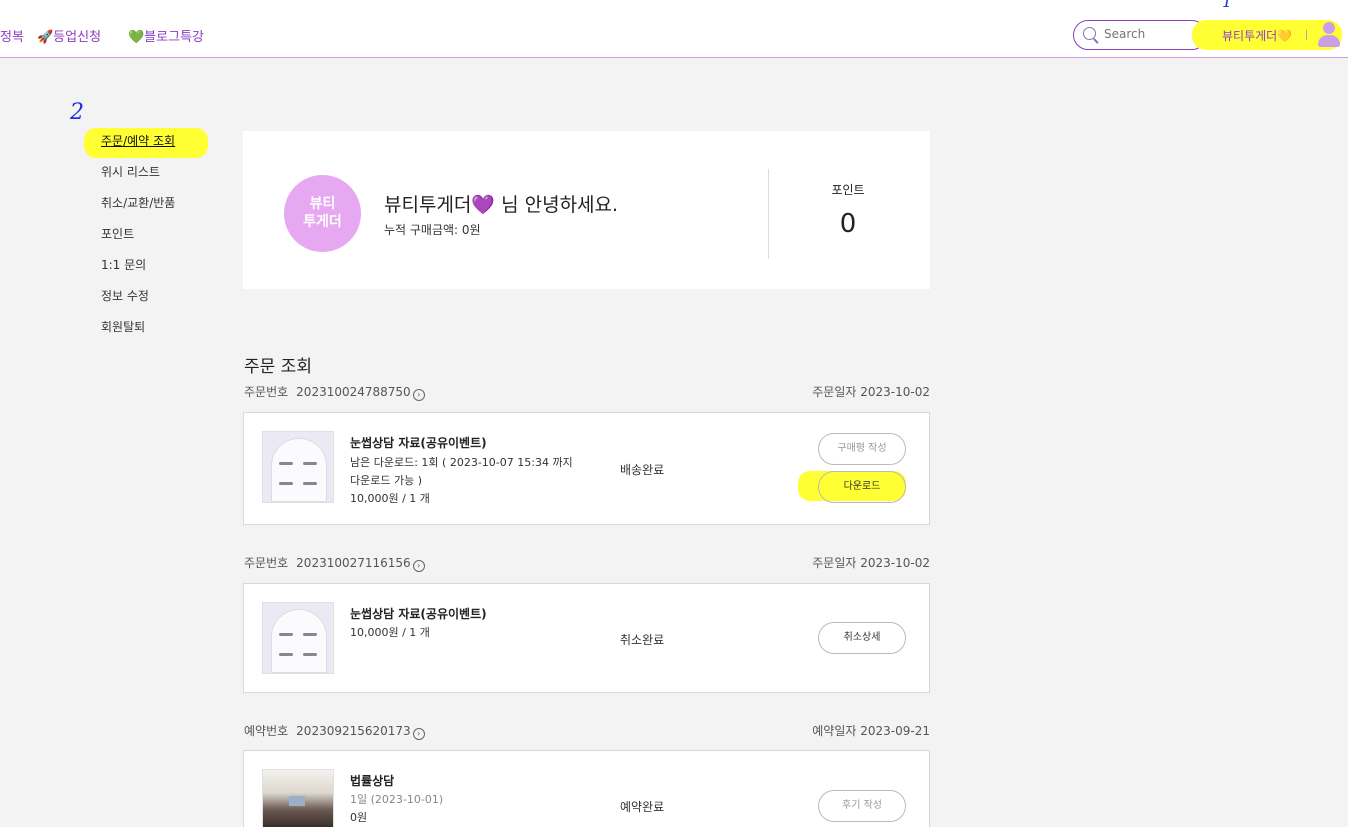 The width and height of the screenshot is (1348, 827). Describe the element at coordinates (461, 462) in the screenshot. I see `download-remaining: 남은 다운로드: 1회 ( 2023-10-07 15:34 까지` at that location.